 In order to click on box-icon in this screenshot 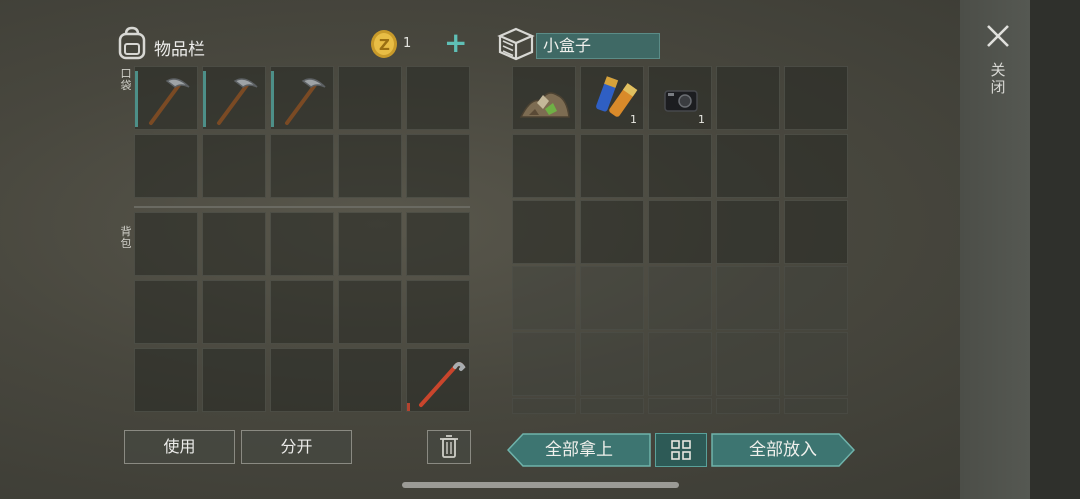, I will do `click(516, 44)`.